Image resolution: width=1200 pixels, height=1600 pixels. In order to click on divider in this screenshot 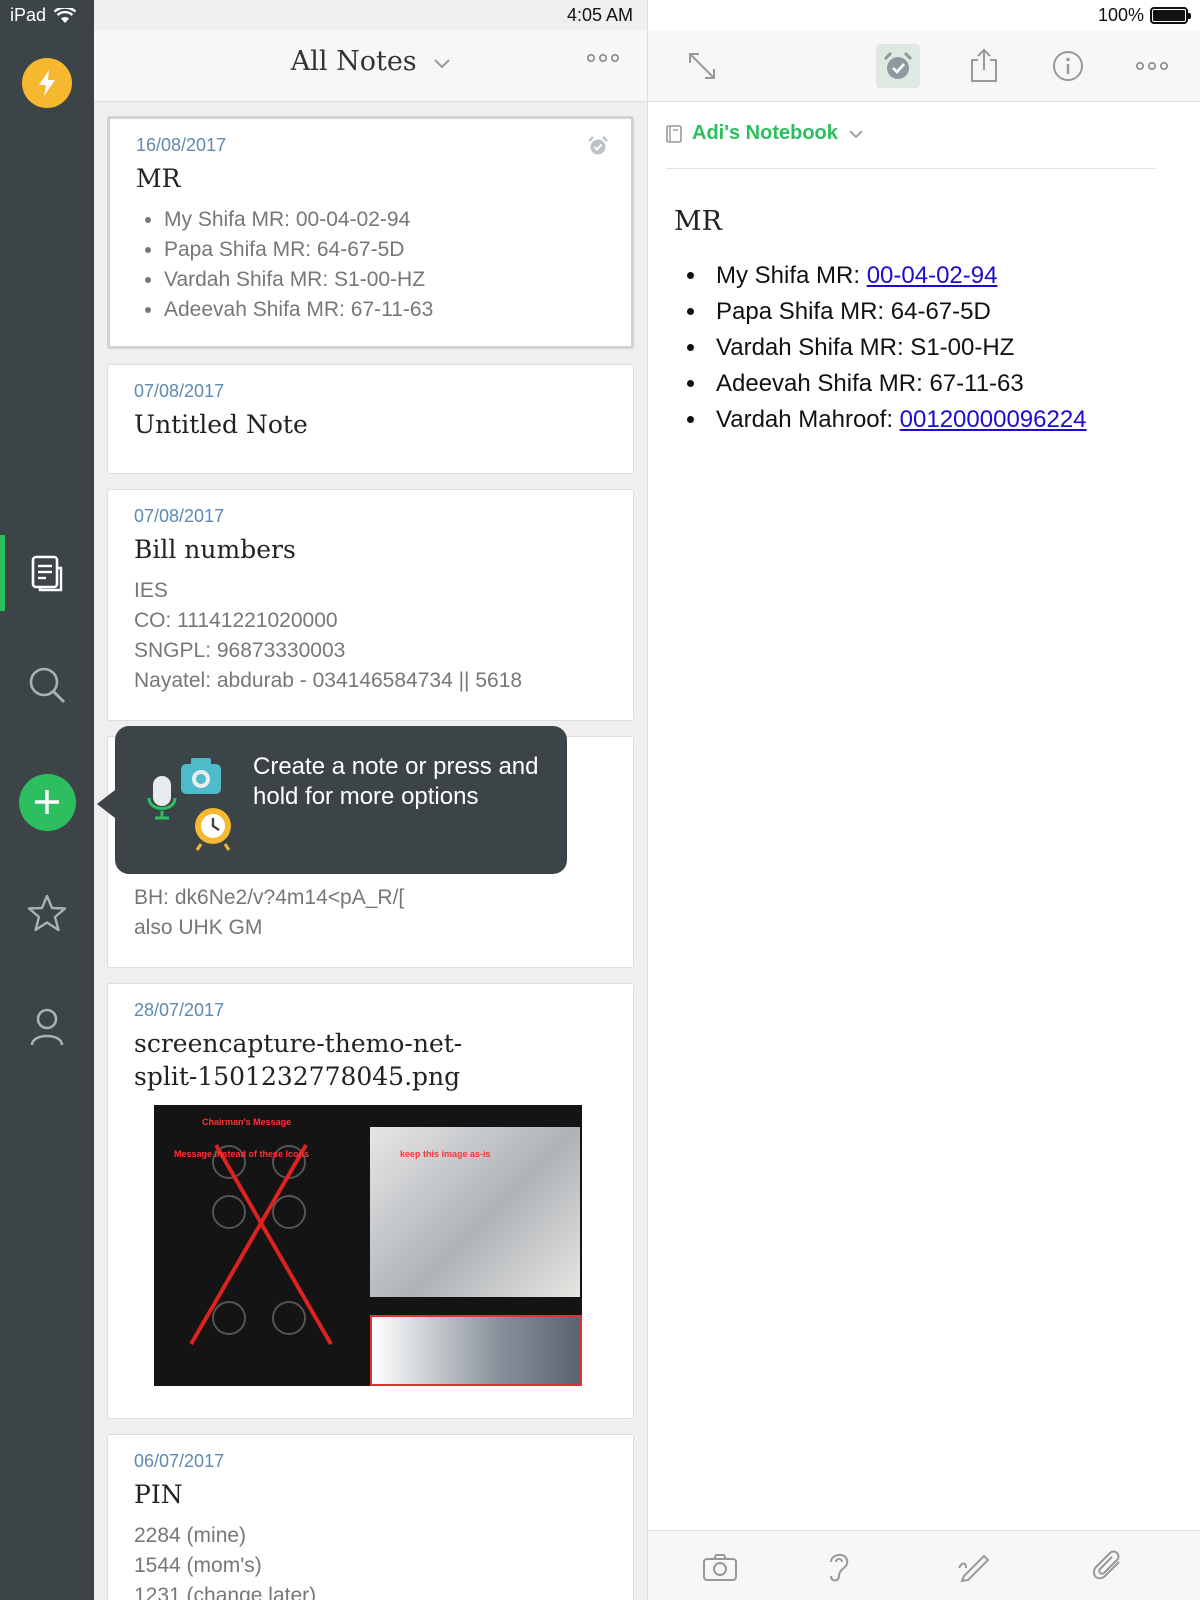, I will do `click(911, 168)`.